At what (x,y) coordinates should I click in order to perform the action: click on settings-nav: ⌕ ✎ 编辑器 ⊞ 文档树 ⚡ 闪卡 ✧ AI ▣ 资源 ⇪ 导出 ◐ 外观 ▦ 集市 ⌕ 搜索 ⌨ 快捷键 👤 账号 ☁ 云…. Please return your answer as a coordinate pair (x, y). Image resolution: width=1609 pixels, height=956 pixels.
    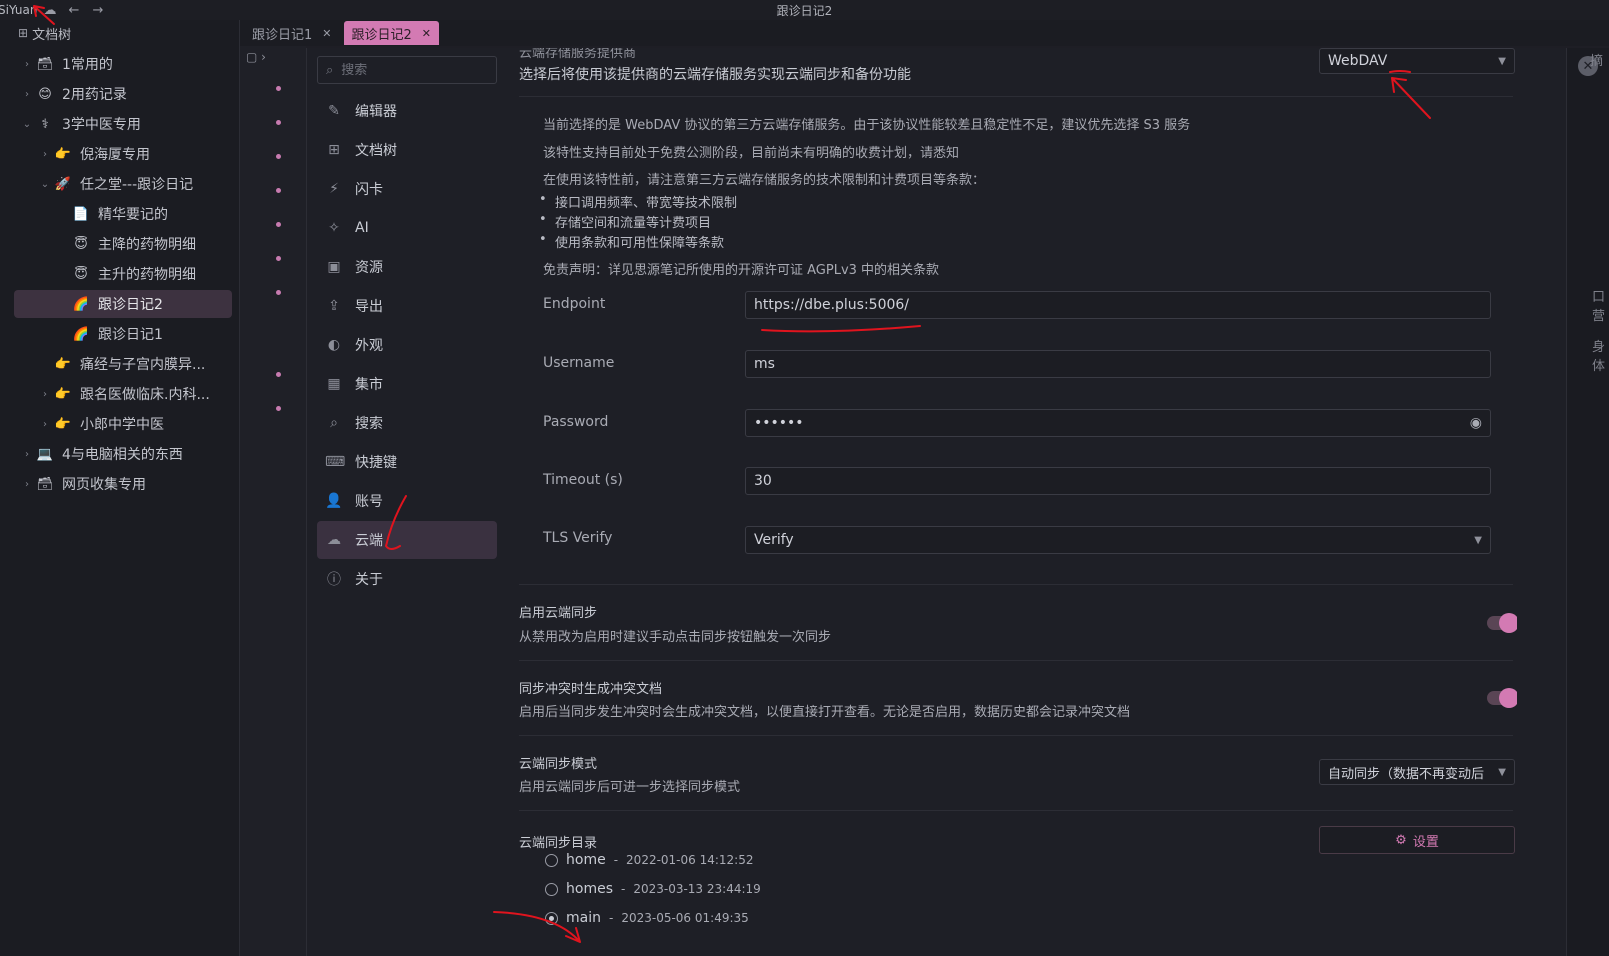
    Looking at the image, I should click on (407, 502).